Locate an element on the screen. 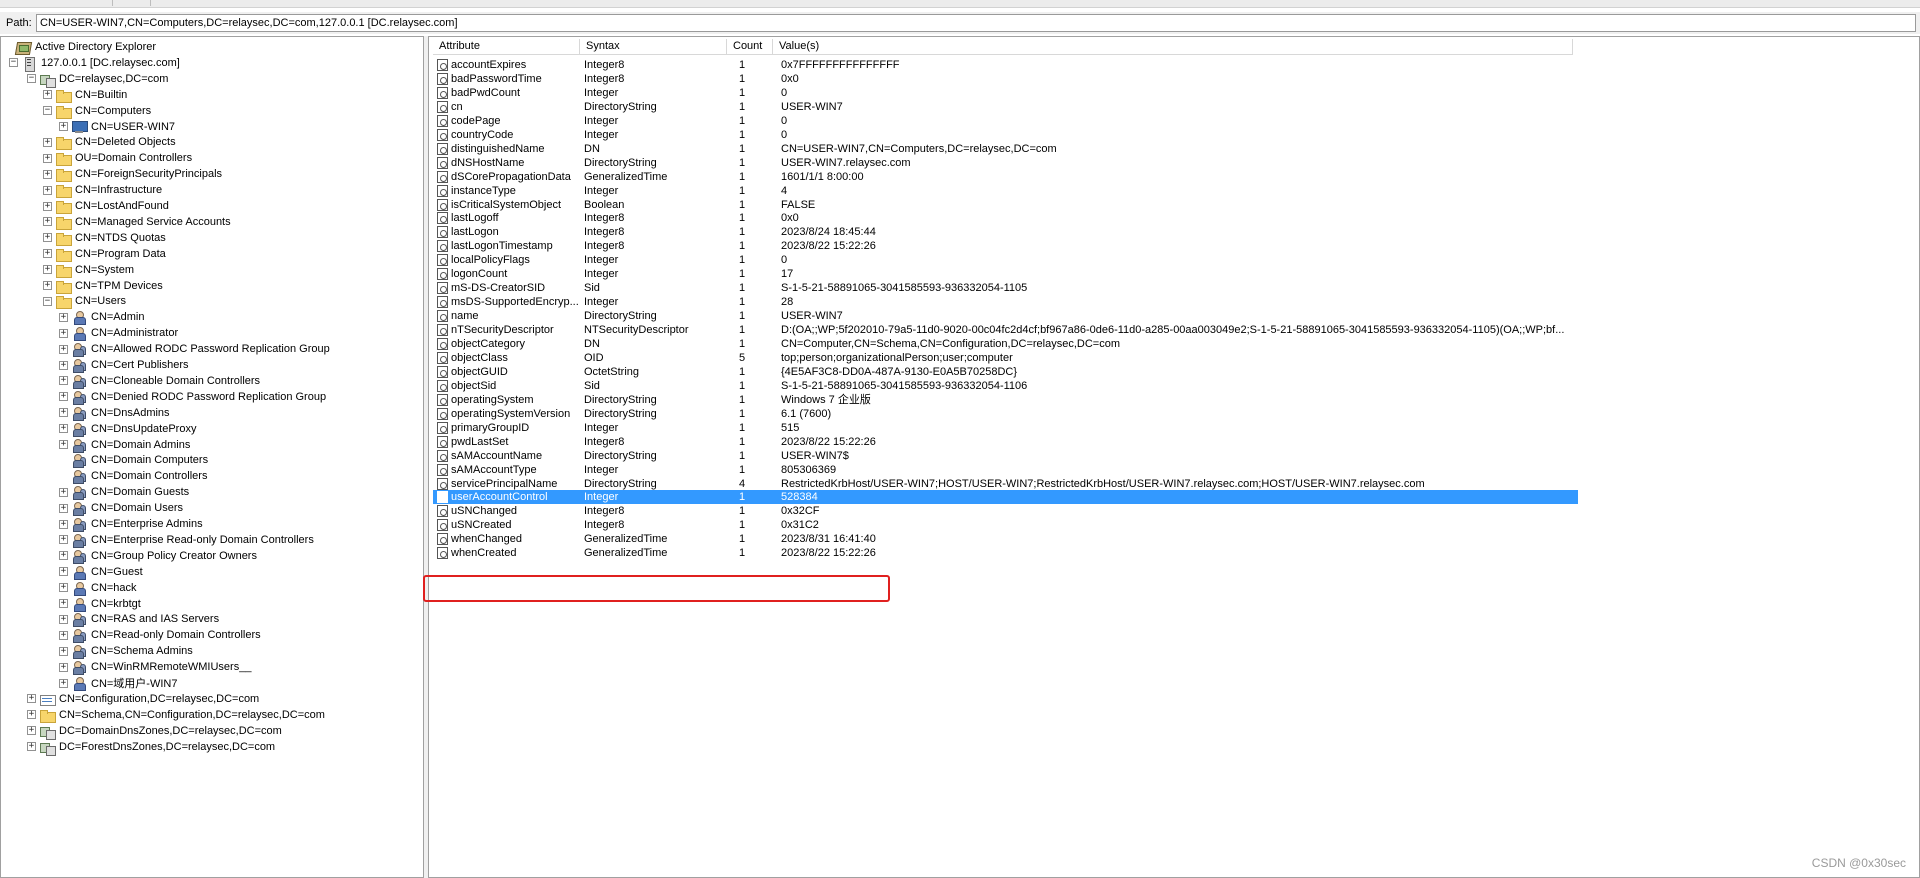 The image size is (1920, 878). table-row: sAMAccountType Integer 1 805306369 is located at coordinates (1176, 470).